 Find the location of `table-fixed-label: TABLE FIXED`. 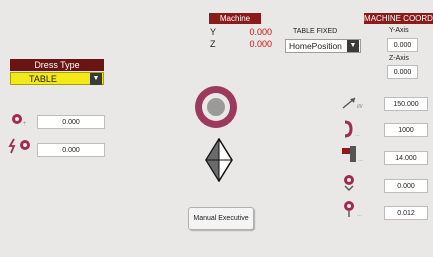

table-fixed-label: TABLE FIXED is located at coordinates (315, 31).